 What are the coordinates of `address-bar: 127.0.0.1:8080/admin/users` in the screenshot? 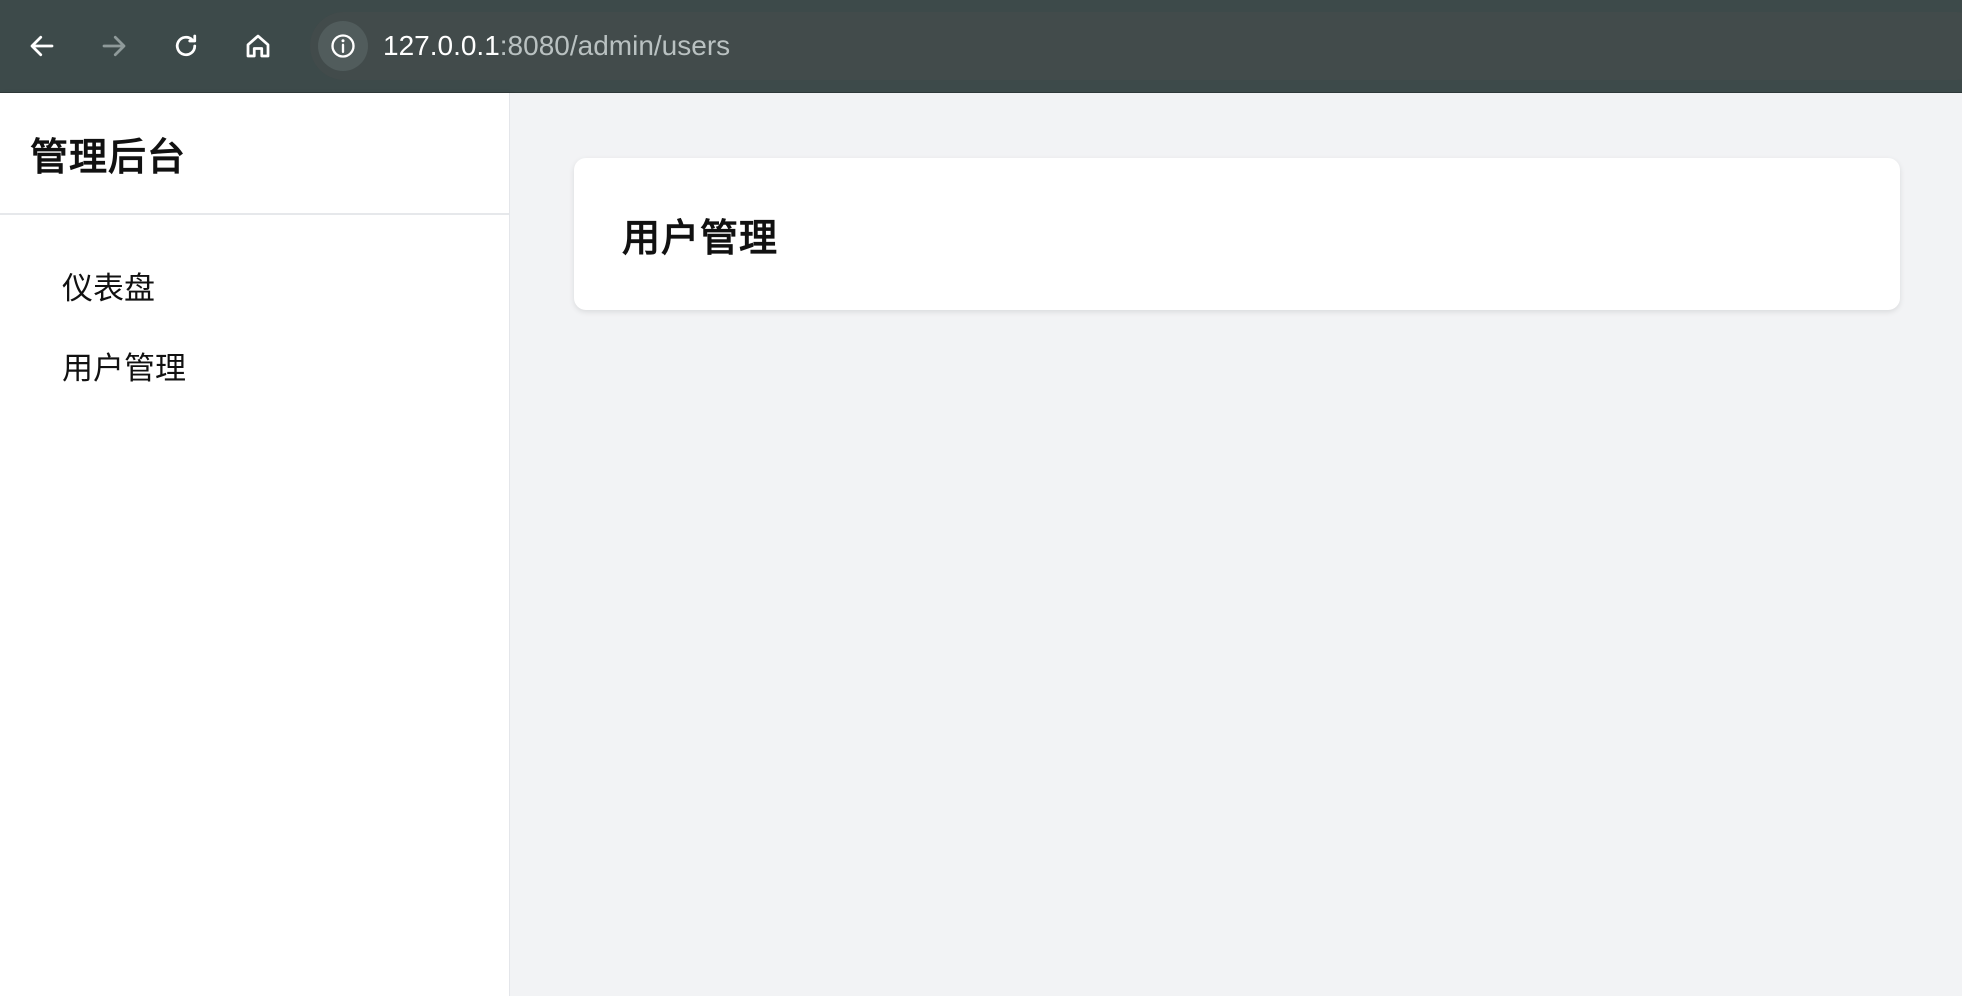 It's located at (1136, 46).